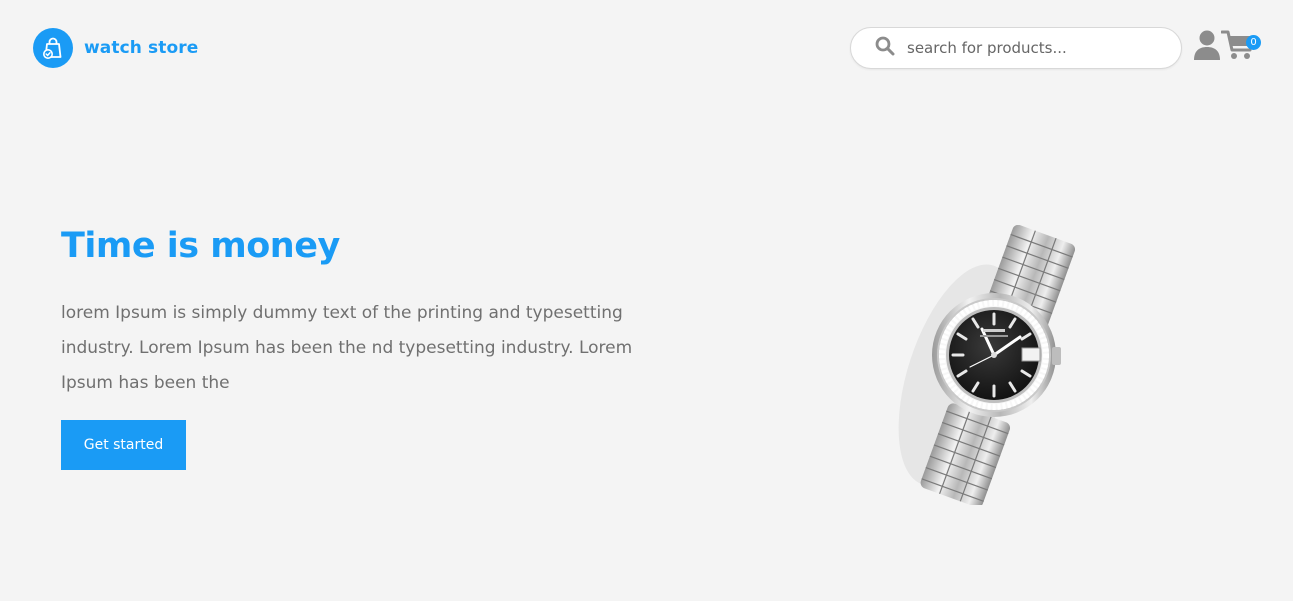  What do you see at coordinates (141, 48) in the screenshot?
I see `brand-name: watch store` at bounding box center [141, 48].